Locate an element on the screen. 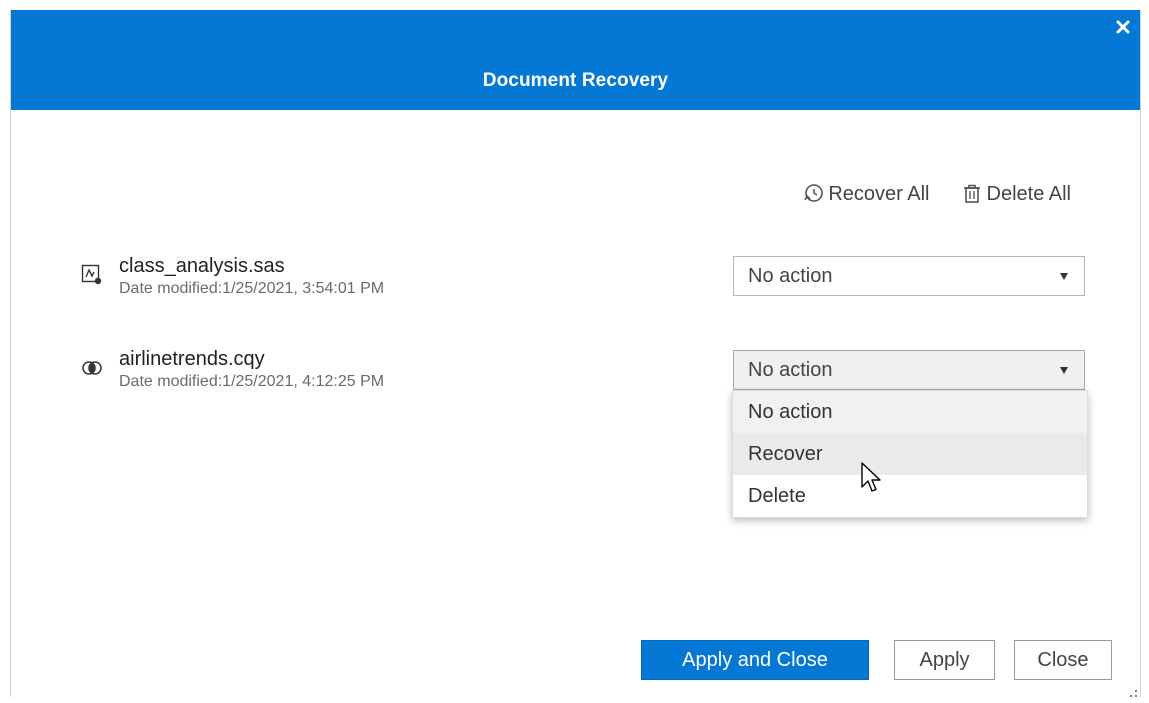  bulk-actions: Recover All Delete All is located at coordinates (936, 194).